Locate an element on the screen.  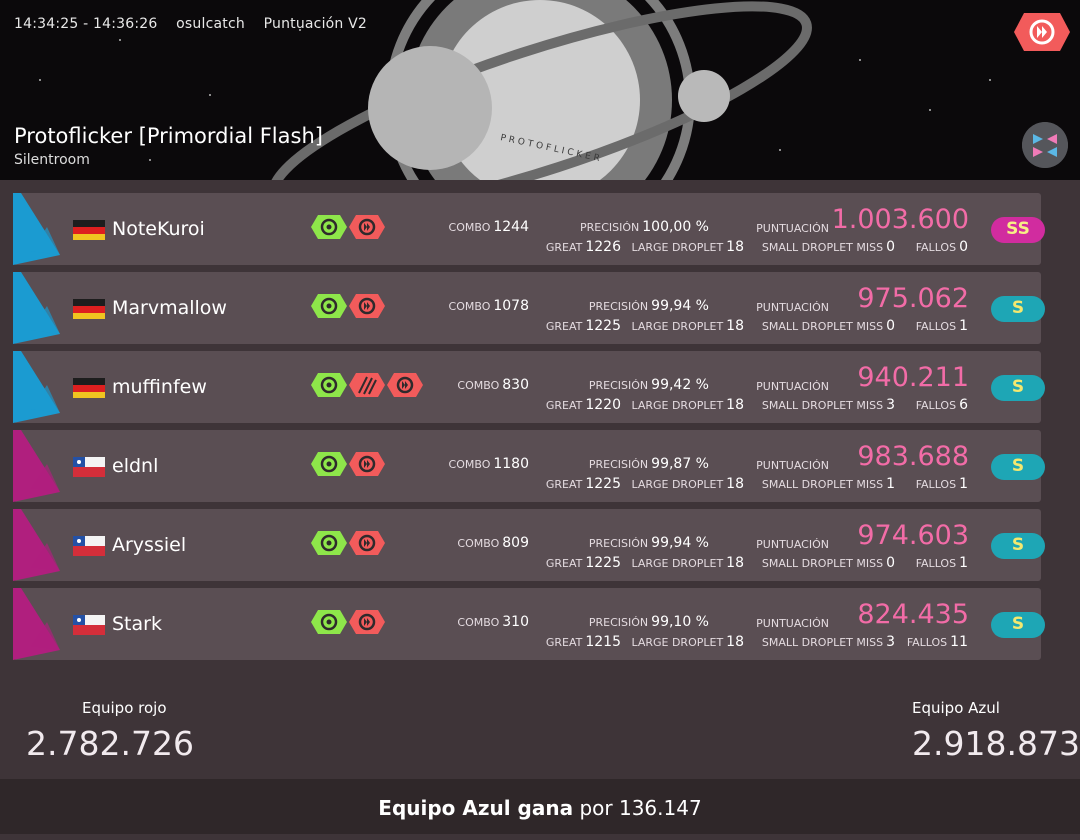
great-stat: GREAT 1215 is located at coordinates (583, 642).